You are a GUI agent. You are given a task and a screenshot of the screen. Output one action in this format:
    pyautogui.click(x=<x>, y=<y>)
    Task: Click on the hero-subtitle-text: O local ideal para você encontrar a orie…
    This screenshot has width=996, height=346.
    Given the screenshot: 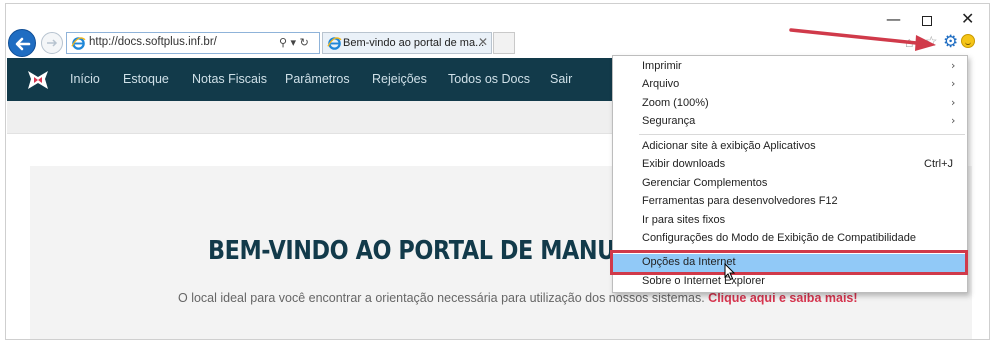 What is the action you would take?
    pyautogui.click(x=441, y=298)
    